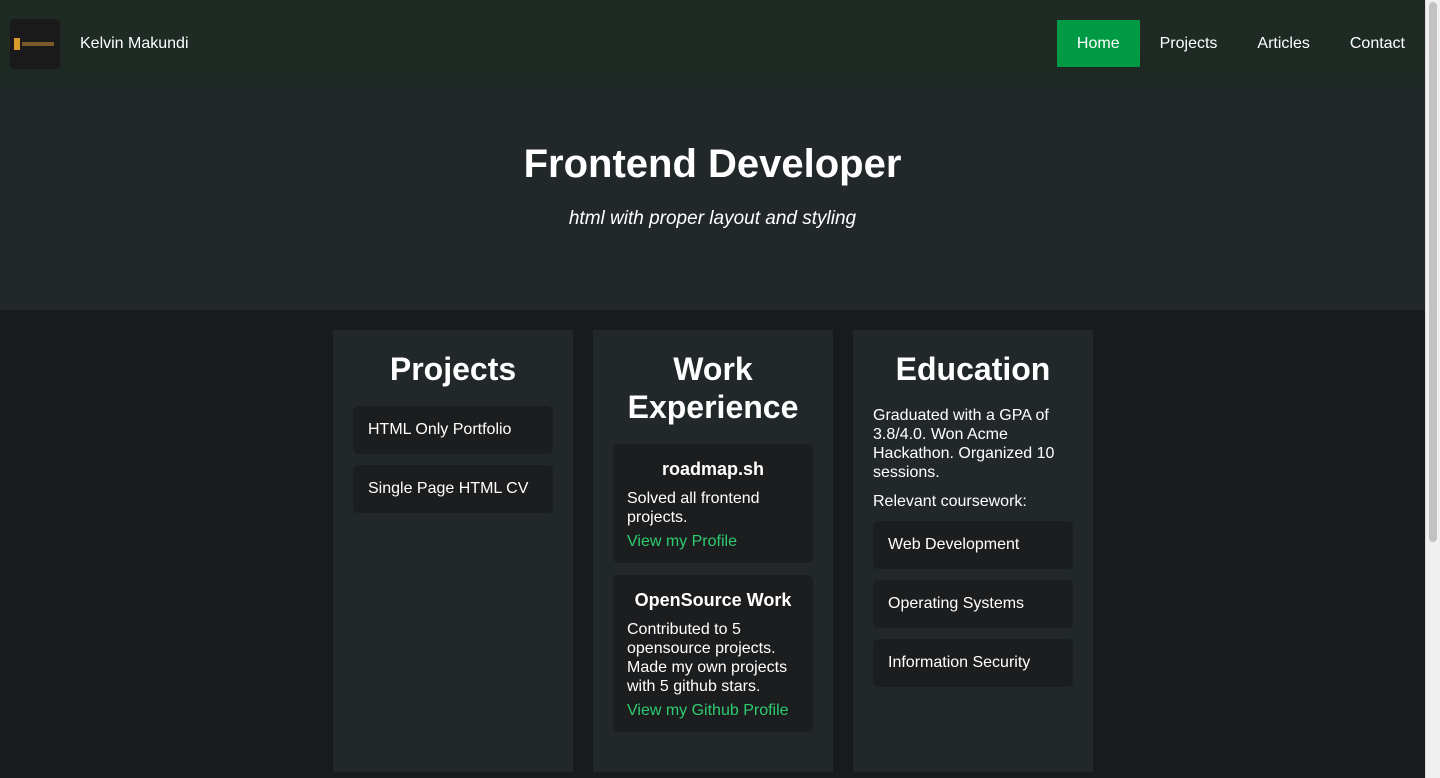 The width and height of the screenshot is (1440, 778). Describe the element at coordinates (1098, 43) in the screenshot. I see `nav-home: Home` at that location.